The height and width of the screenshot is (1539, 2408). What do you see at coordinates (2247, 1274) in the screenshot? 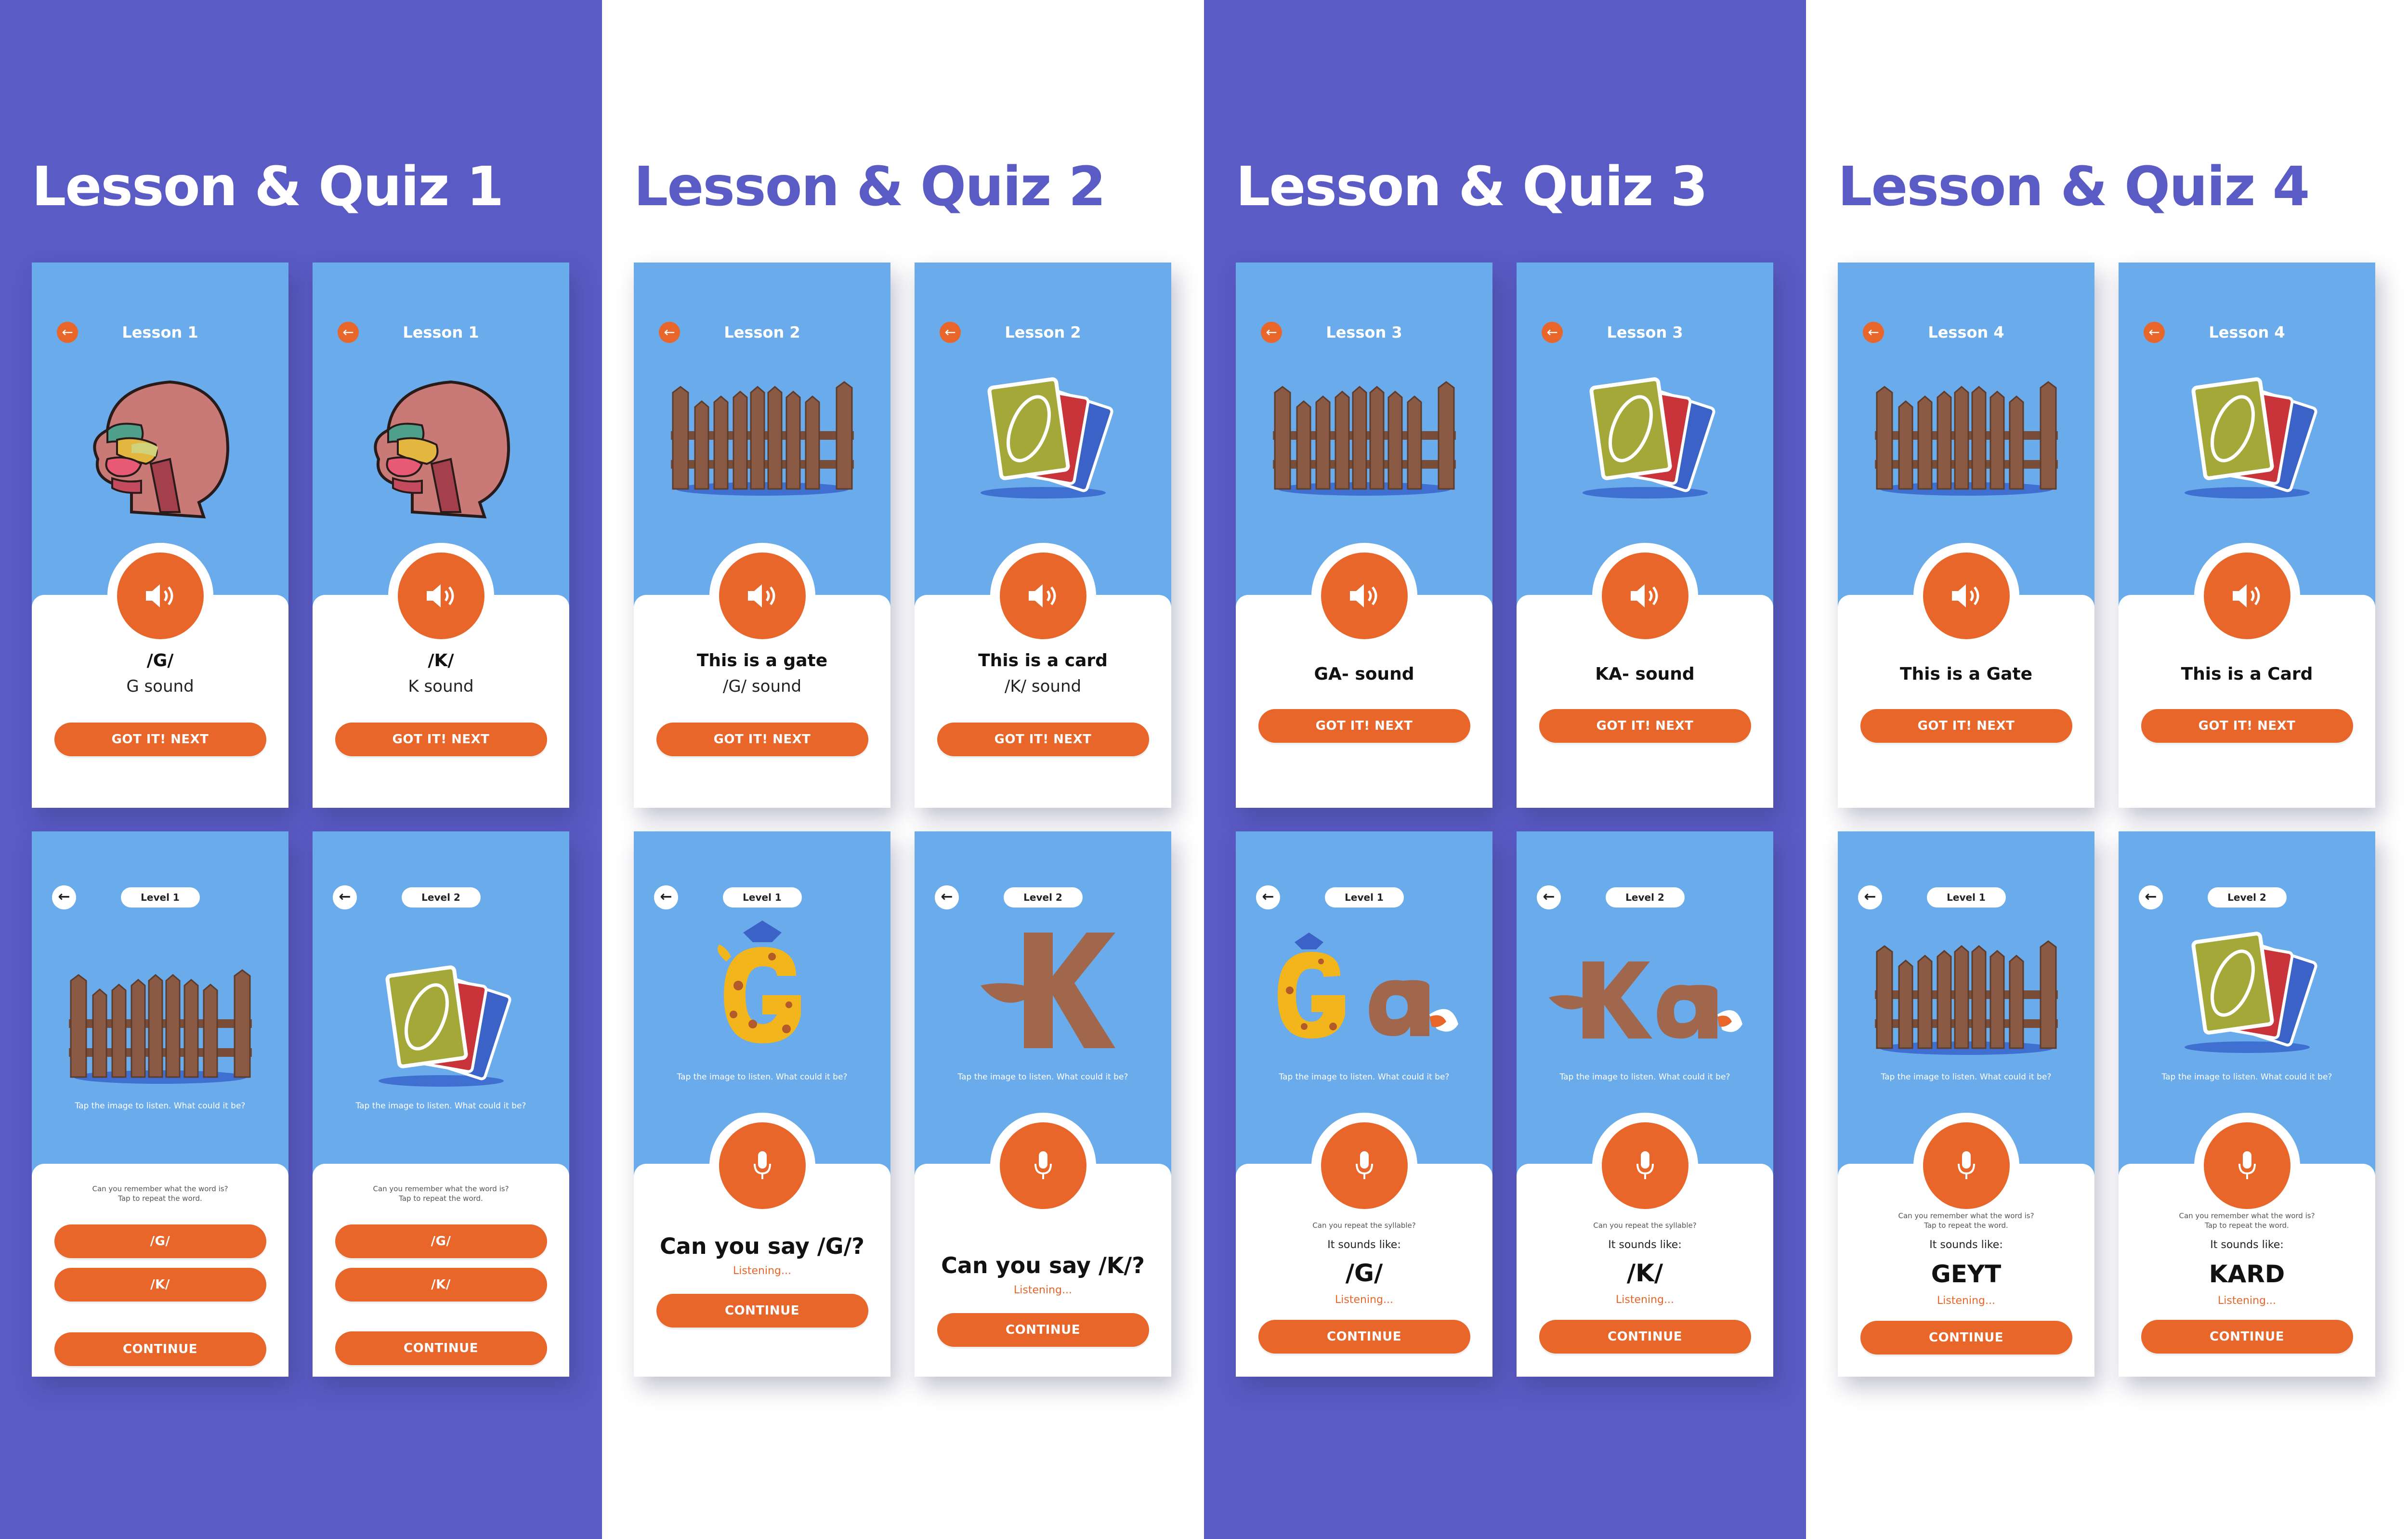
I see `answer-text: KARD` at bounding box center [2247, 1274].